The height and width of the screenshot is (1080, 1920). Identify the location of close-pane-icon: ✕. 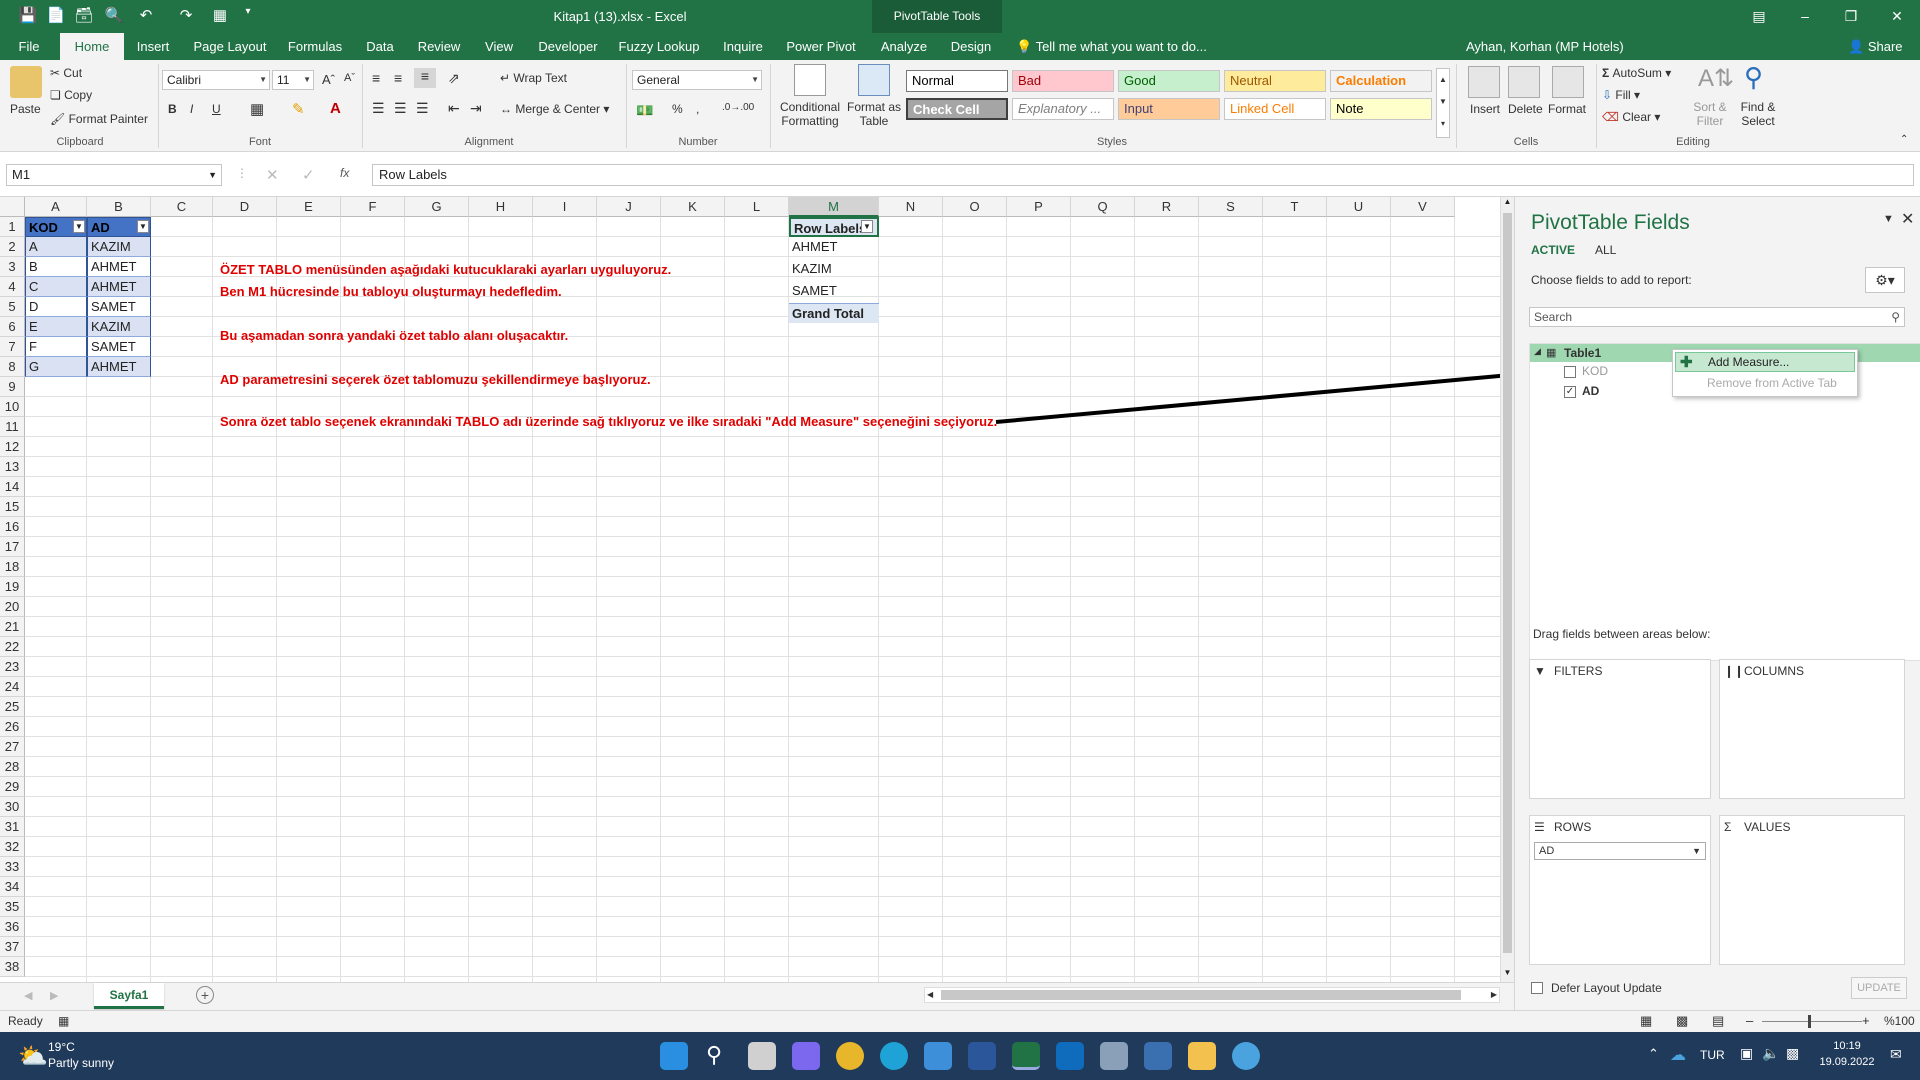
(1907, 219).